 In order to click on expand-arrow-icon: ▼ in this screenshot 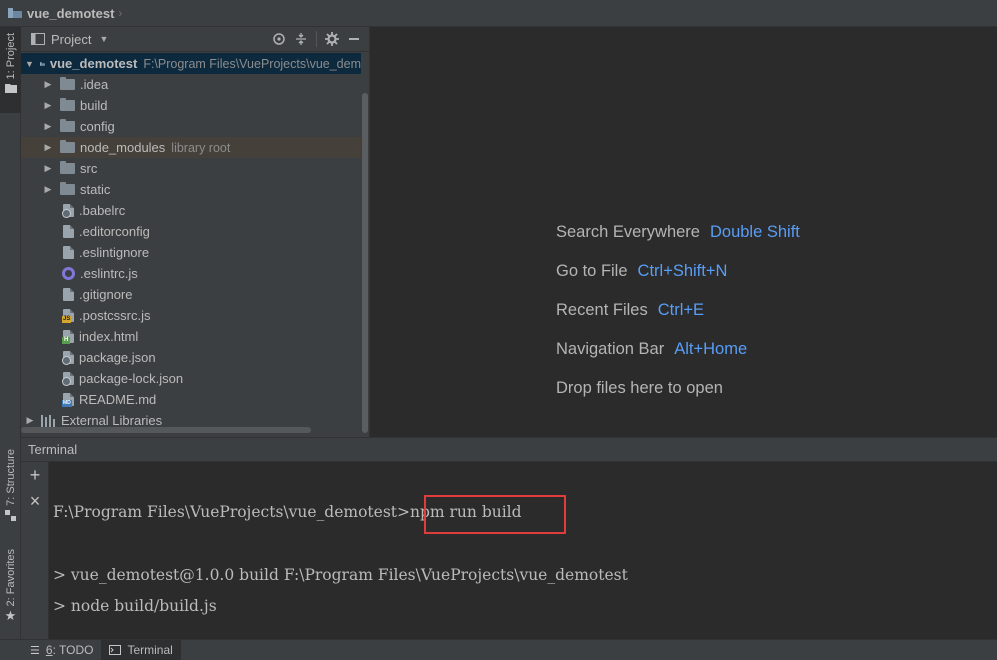, I will do `click(29, 64)`.